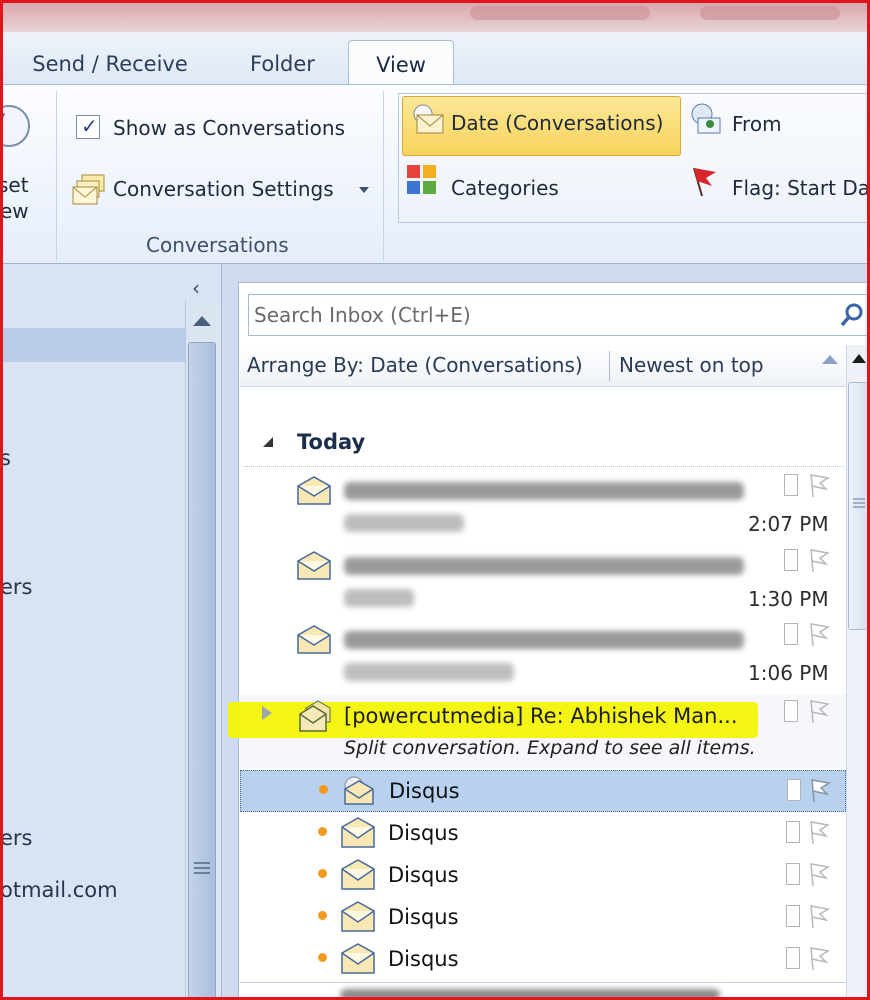 This screenshot has width=870, height=1000. What do you see at coordinates (421, 179) in the screenshot?
I see `categories-icon` at bounding box center [421, 179].